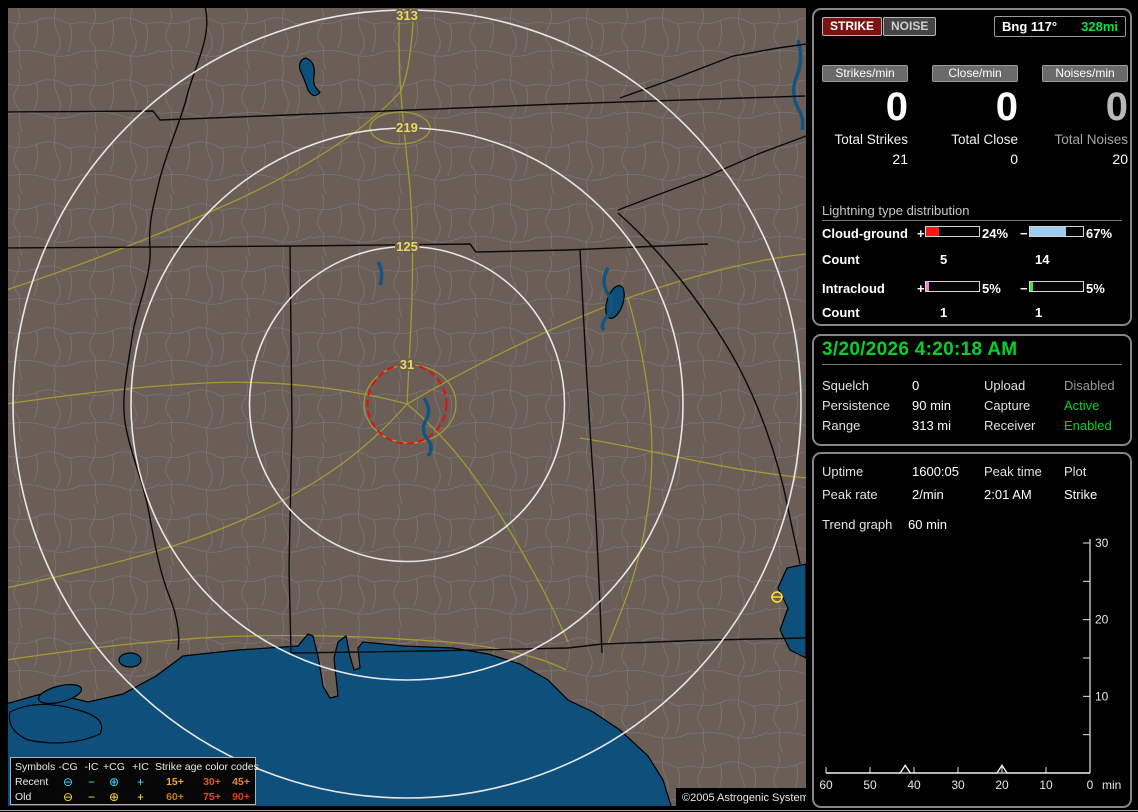 This screenshot has height=812, width=1138. Describe the element at coordinates (995, 233) in the screenshot. I see `pos-cg-percent: 24%` at that location.